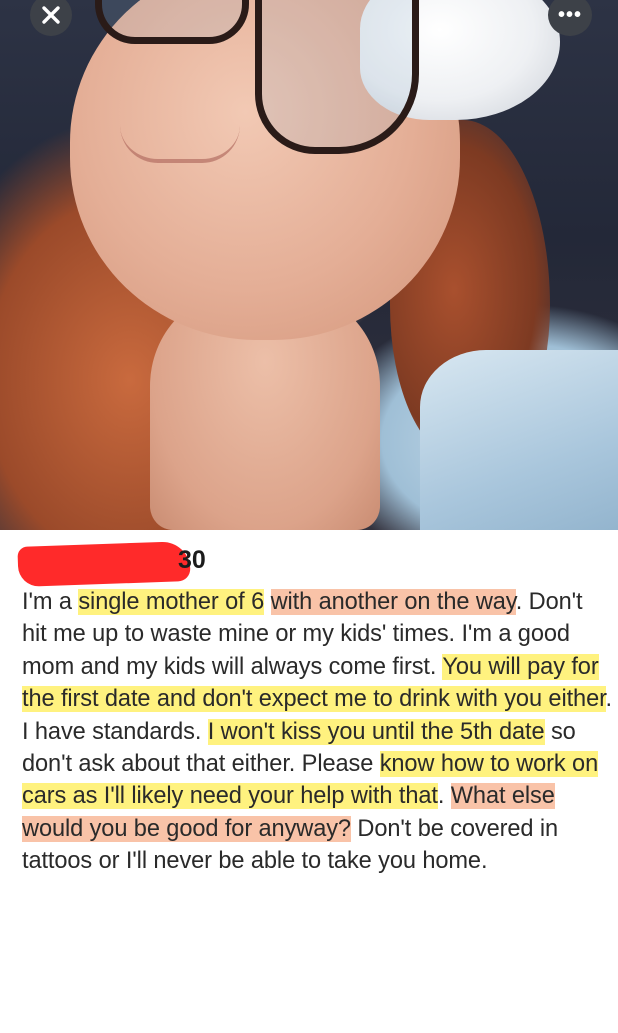 The height and width of the screenshot is (1033, 618). Describe the element at coordinates (171, 602) in the screenshot. I see `highlighted-phrase: single mother of 6` at that location.